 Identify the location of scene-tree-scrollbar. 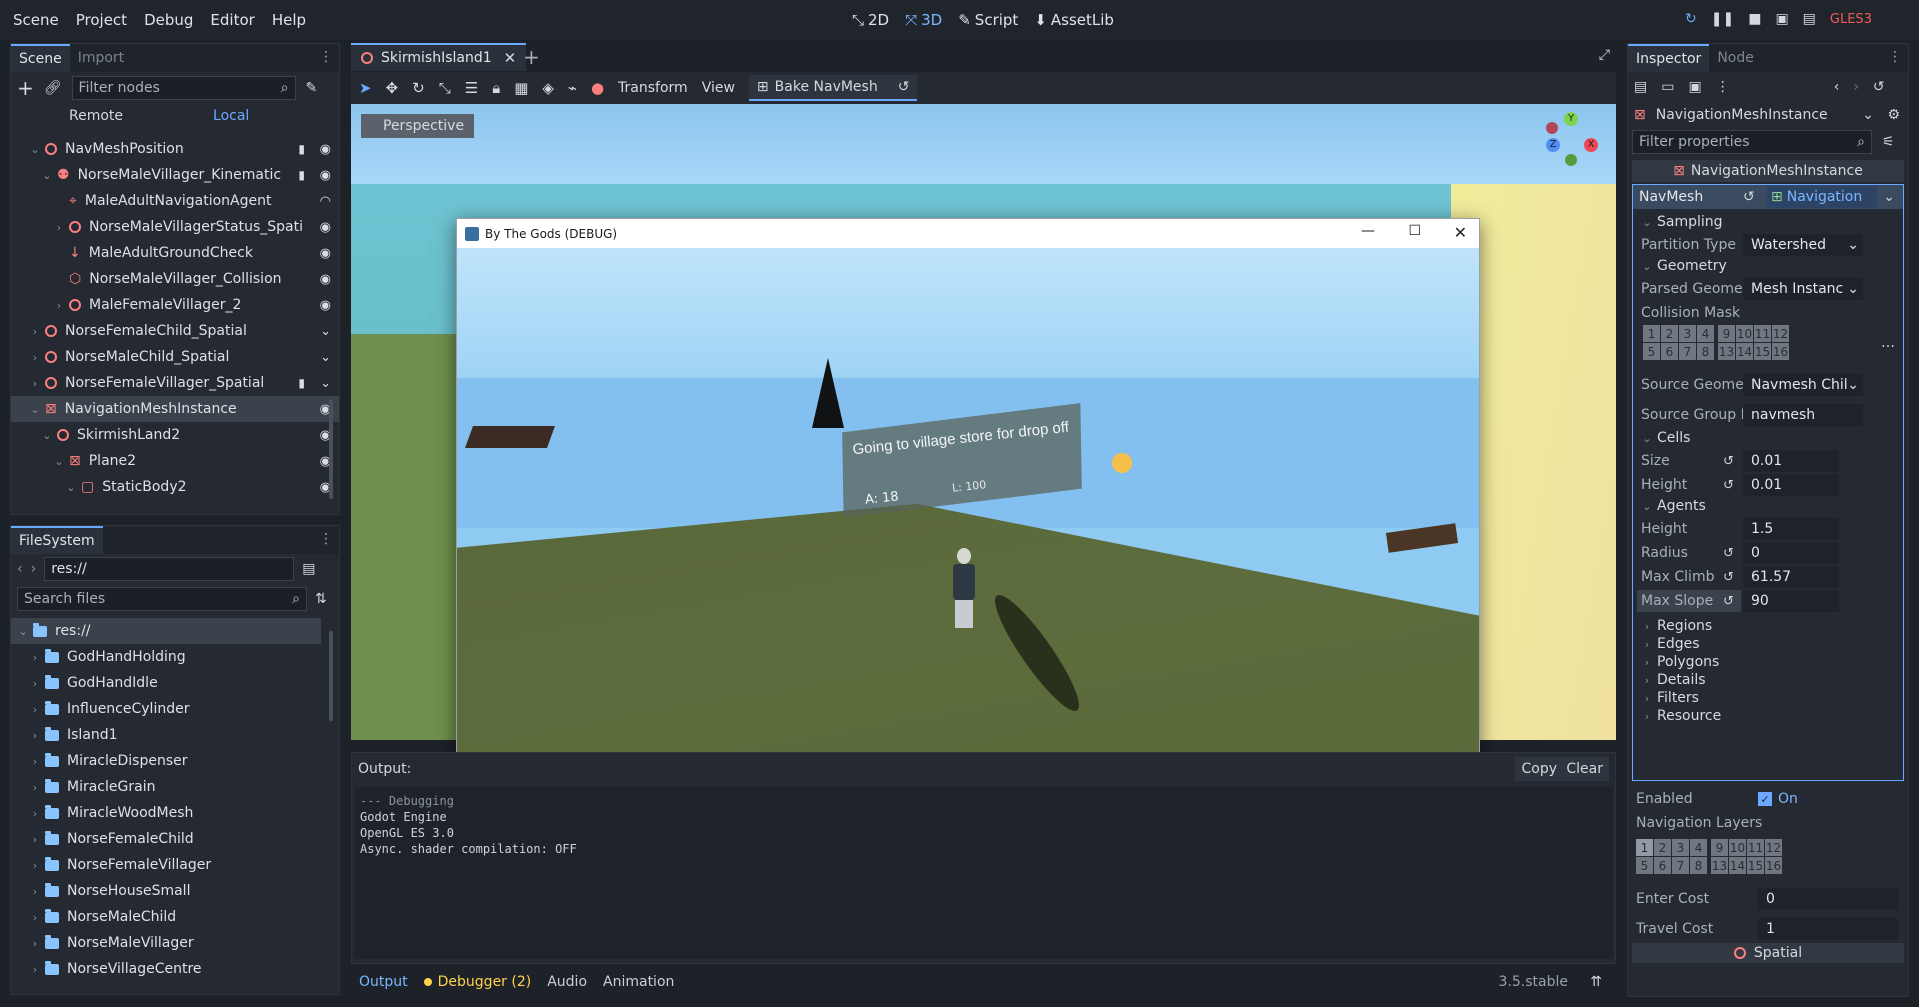
(331, 449).